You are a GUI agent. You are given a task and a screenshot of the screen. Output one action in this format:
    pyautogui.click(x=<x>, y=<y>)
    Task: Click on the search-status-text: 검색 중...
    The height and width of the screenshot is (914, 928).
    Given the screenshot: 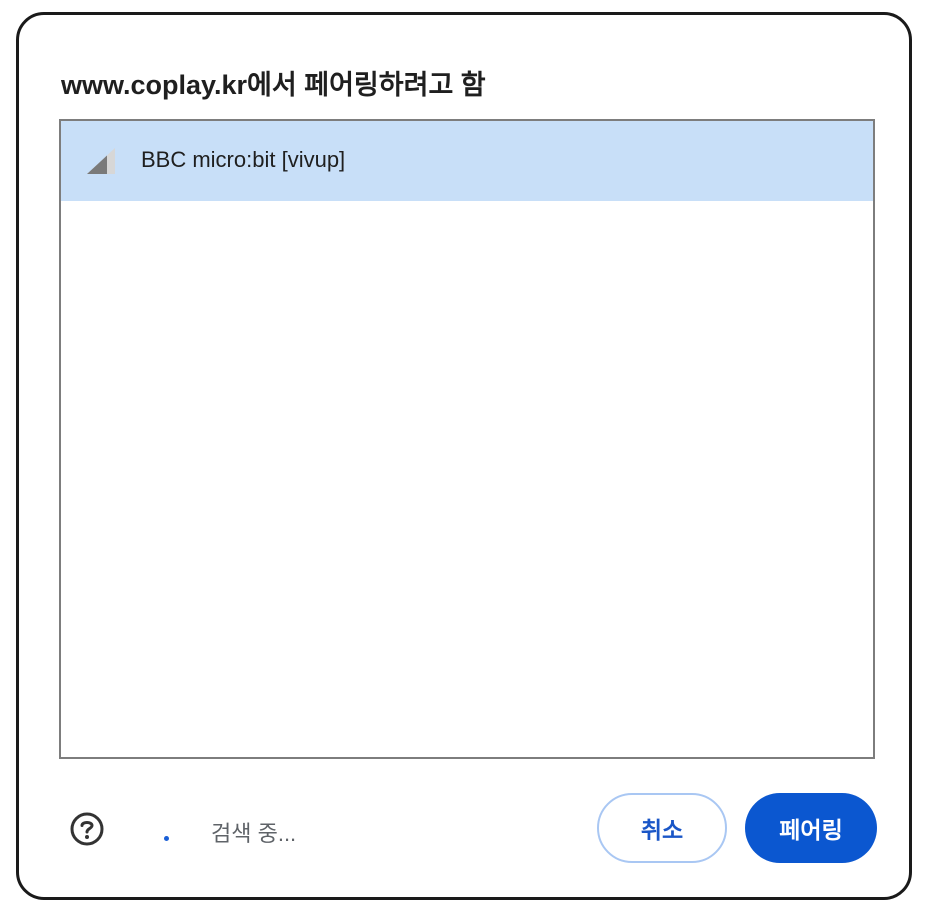 What is the action you would take?
    pyautogui.click(x=254, y=833)
    